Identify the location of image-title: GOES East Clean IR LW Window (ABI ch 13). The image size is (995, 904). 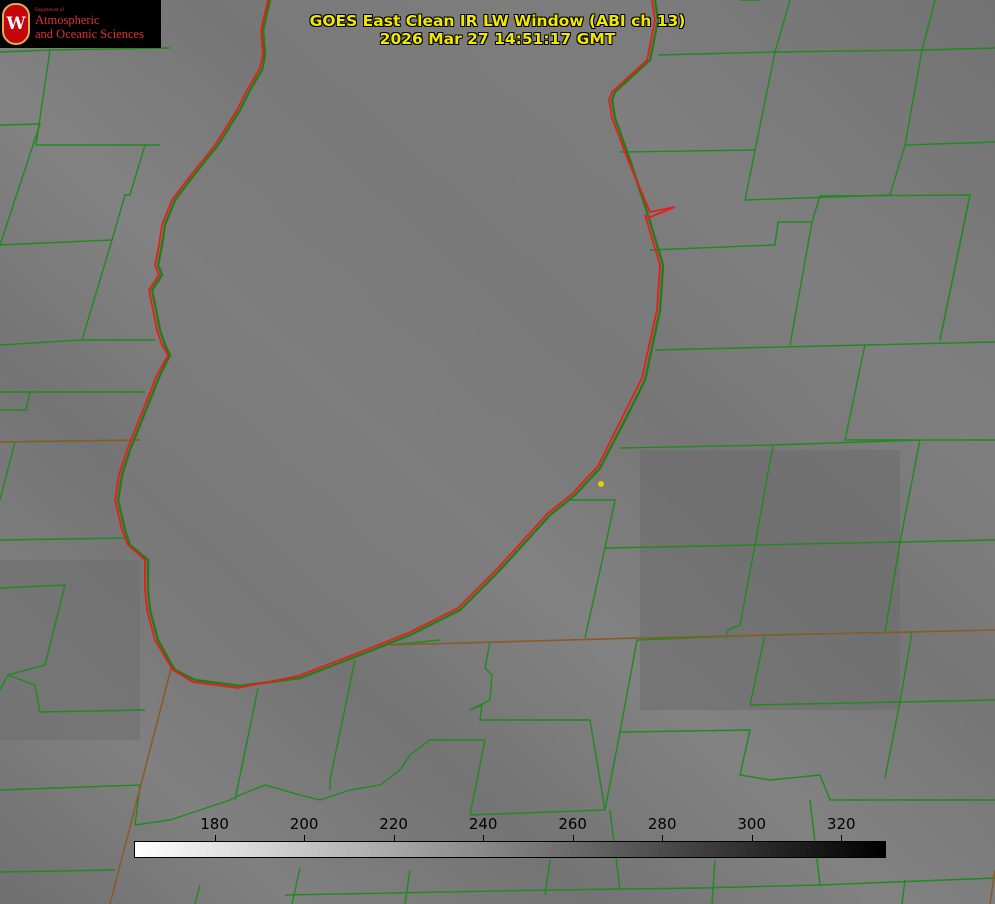
(497, 21).